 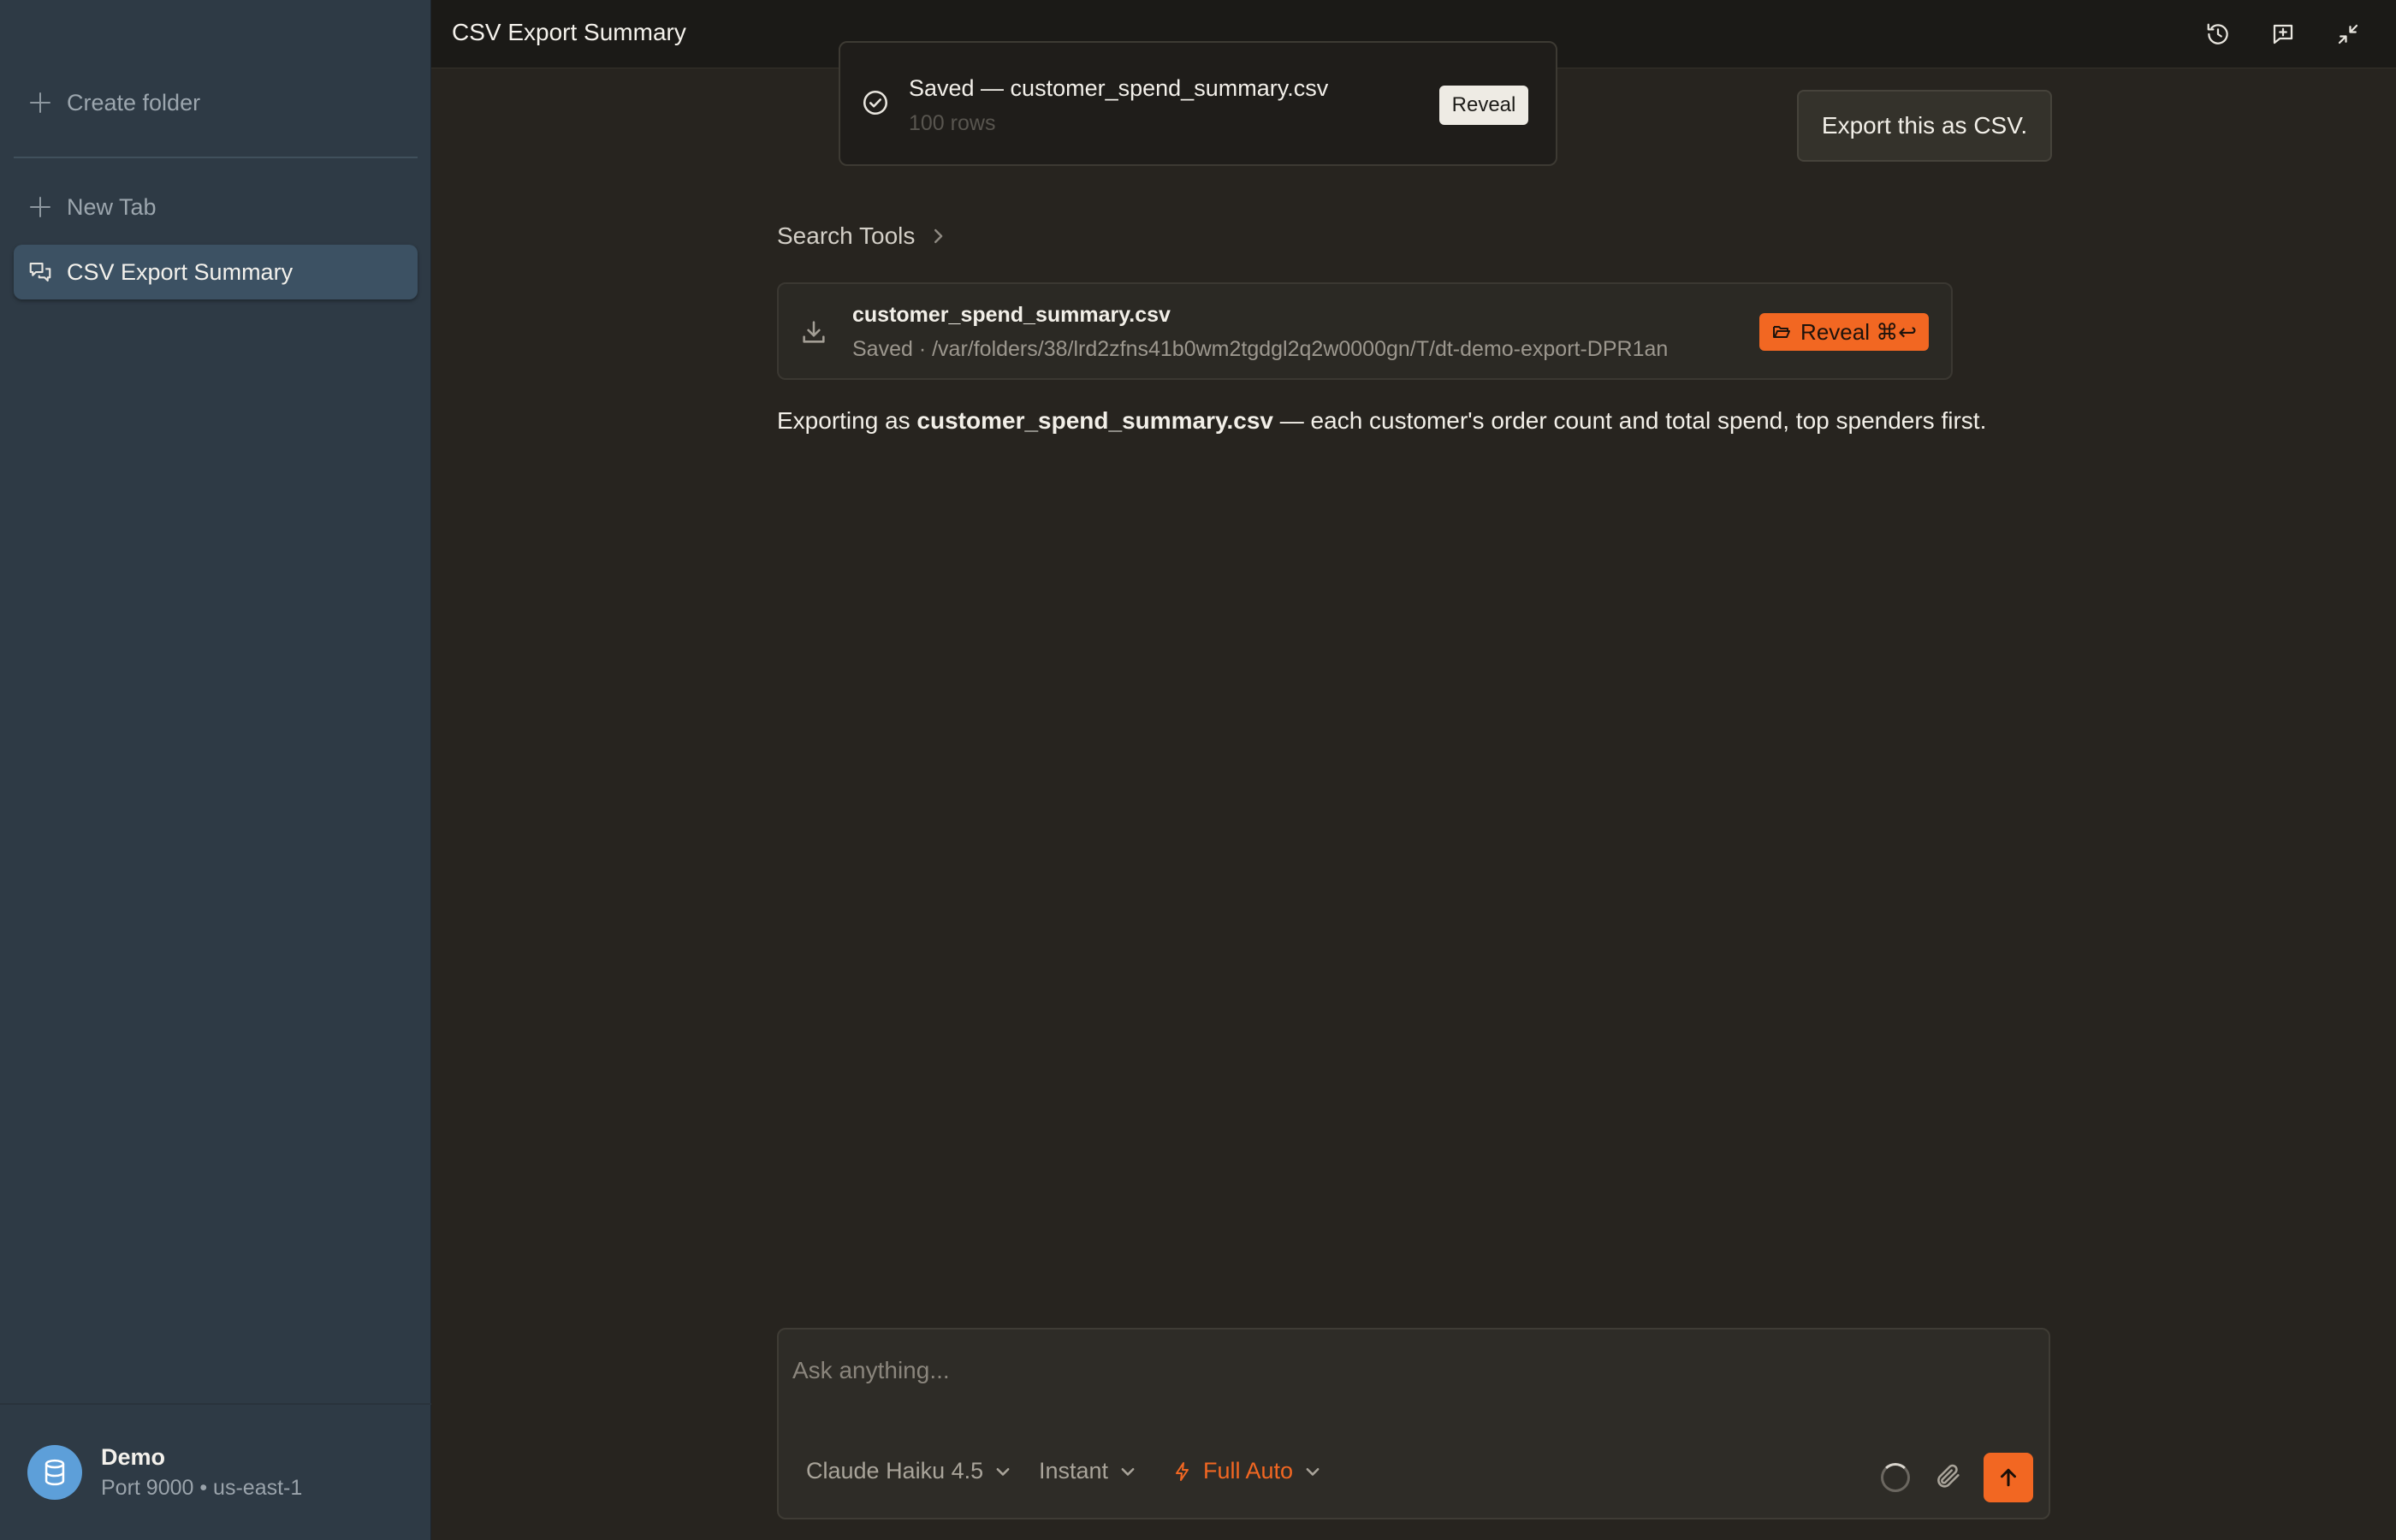 I want to click on autonomy-selector: Full Auto, so click(x=1247, y=1471).